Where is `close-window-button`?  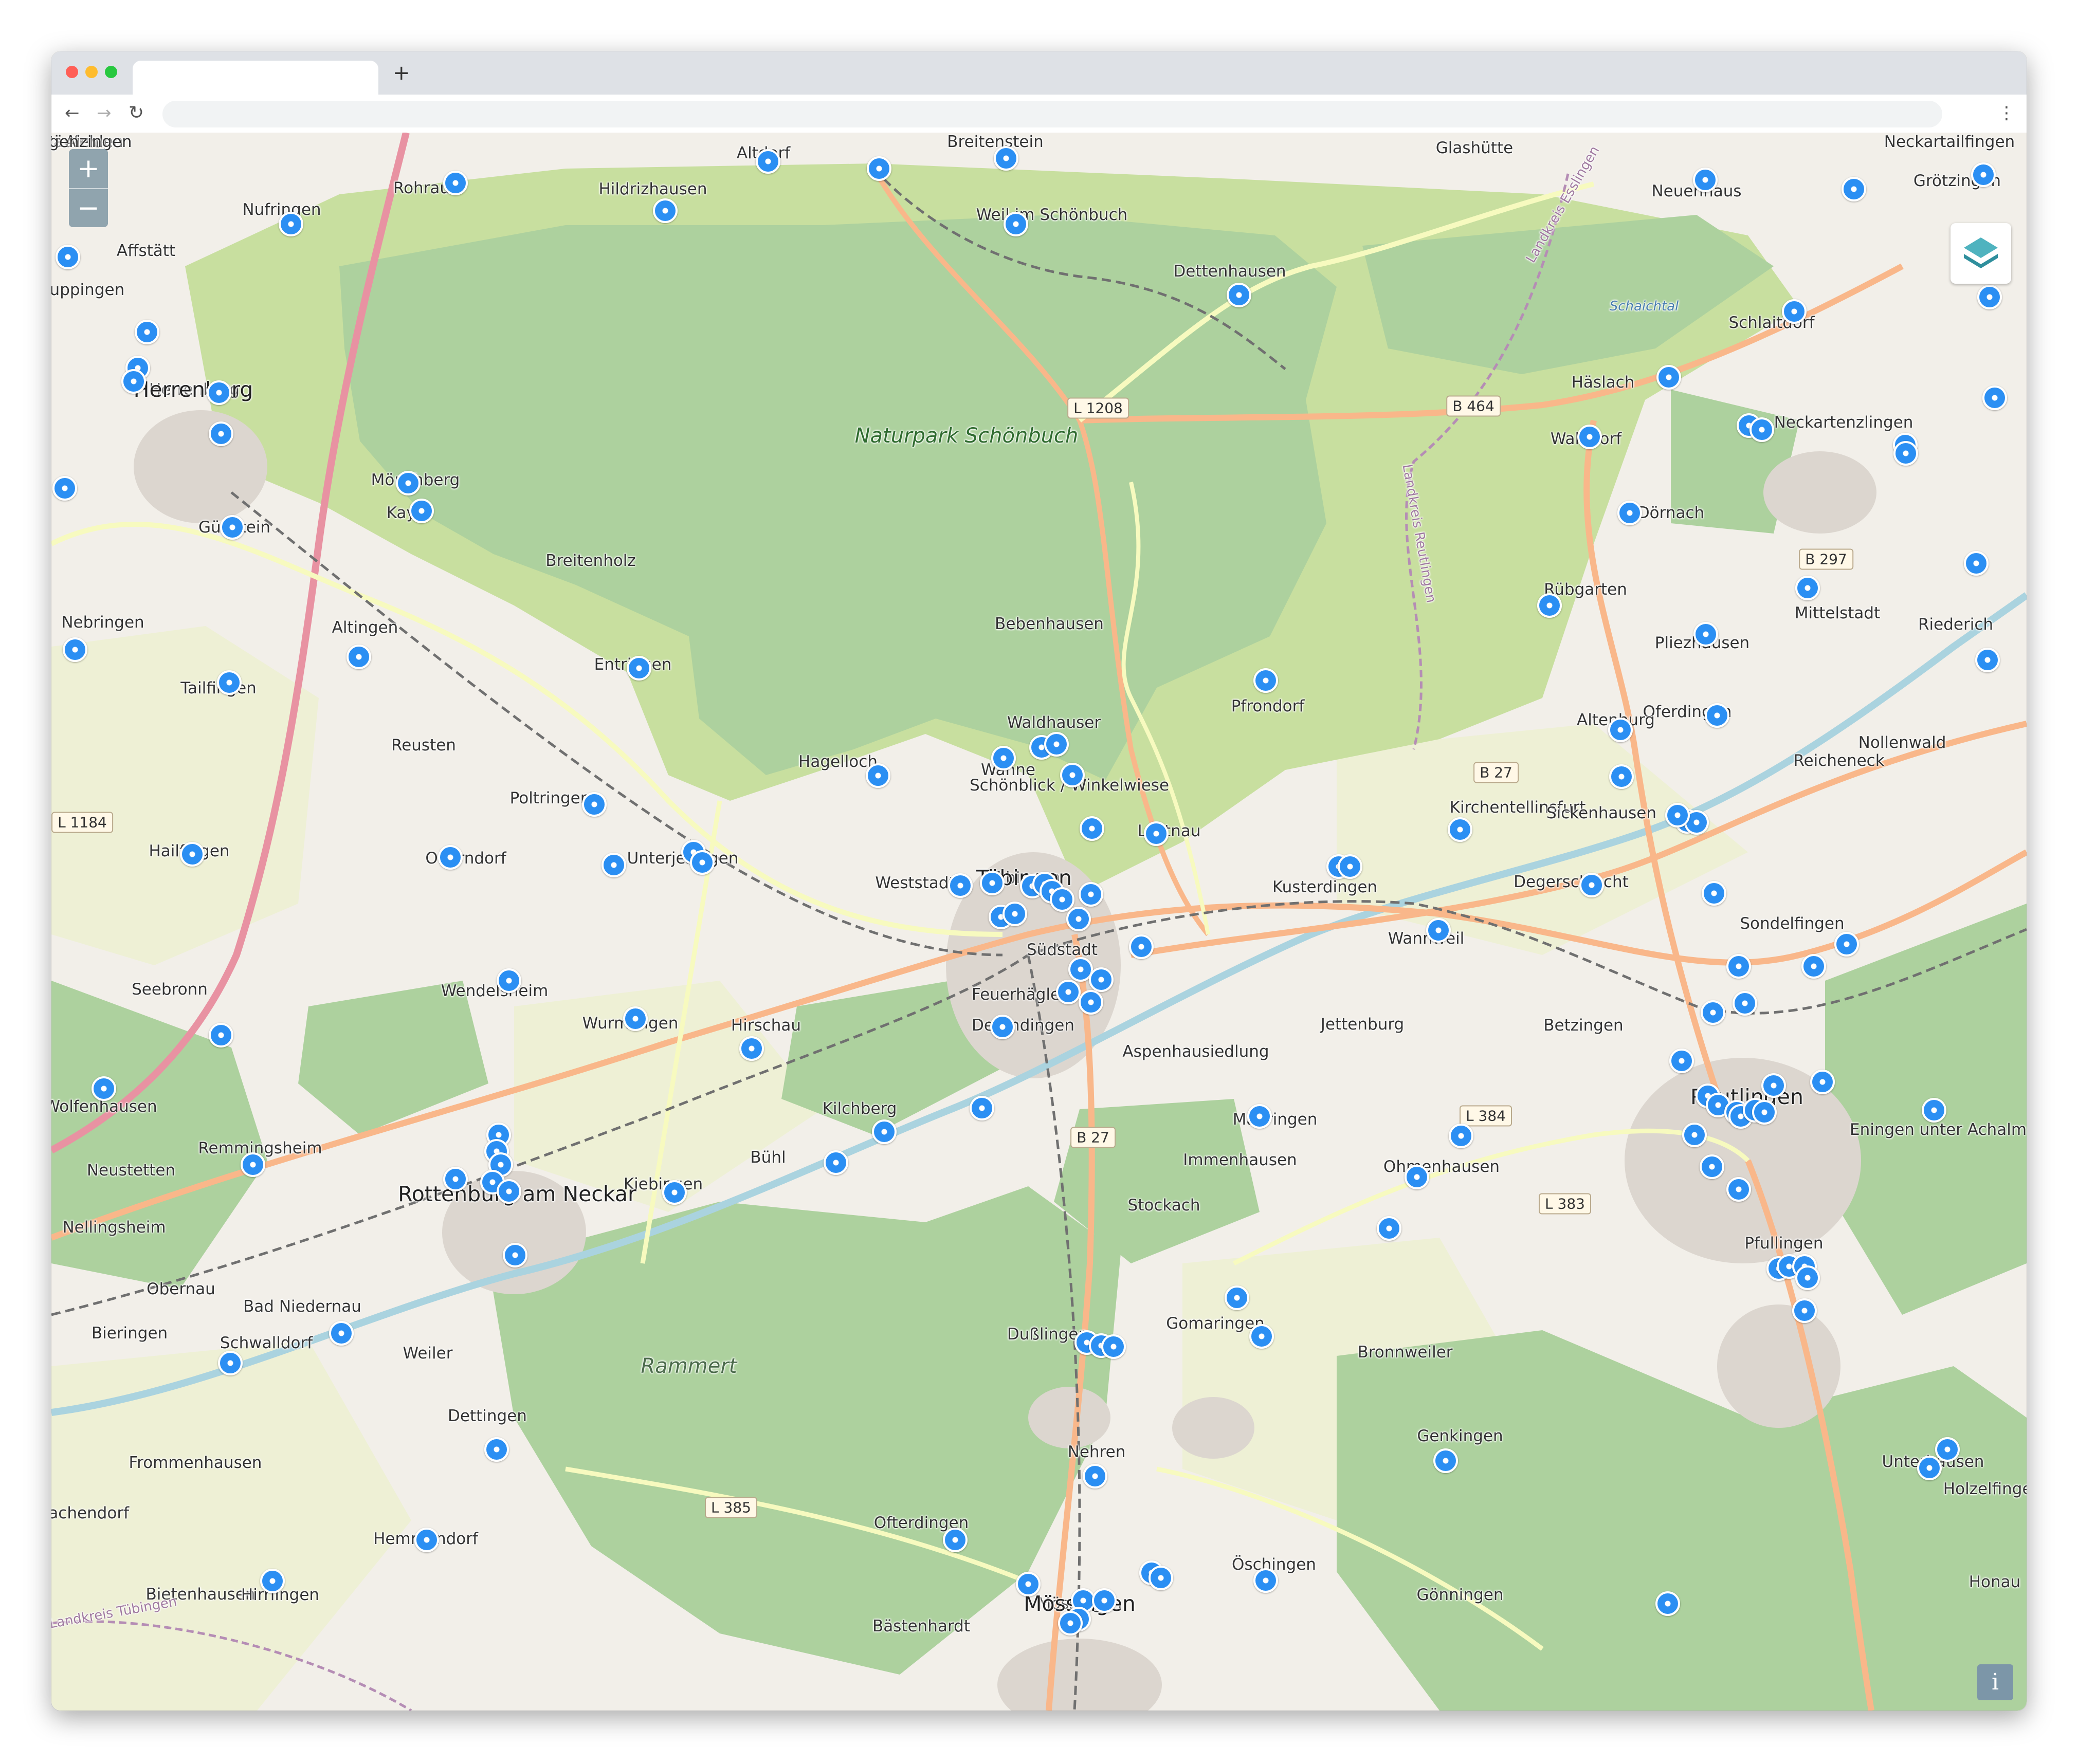 close-window-button is located at coordinates (72, 72).